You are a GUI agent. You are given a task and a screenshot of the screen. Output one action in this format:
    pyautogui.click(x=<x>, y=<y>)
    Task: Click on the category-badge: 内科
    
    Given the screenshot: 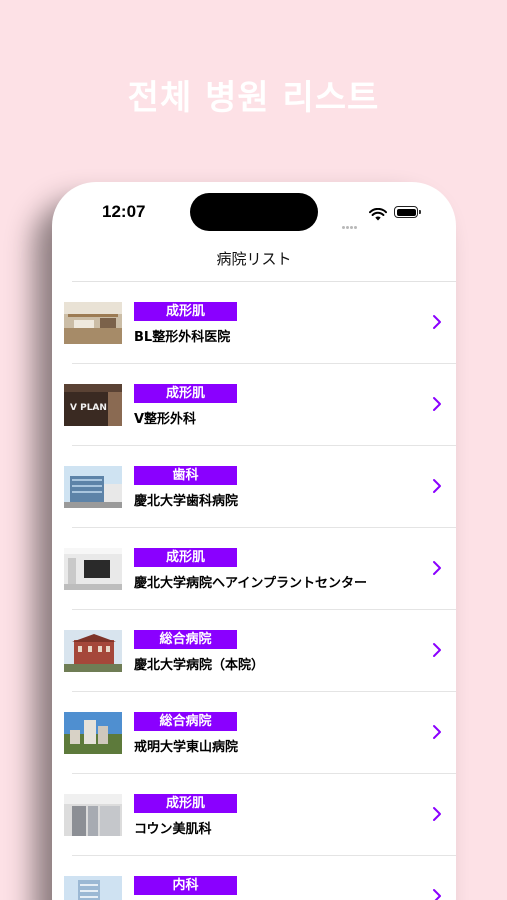 What is the action you would take?
    pyautogui.click(x=185, y=885)
    